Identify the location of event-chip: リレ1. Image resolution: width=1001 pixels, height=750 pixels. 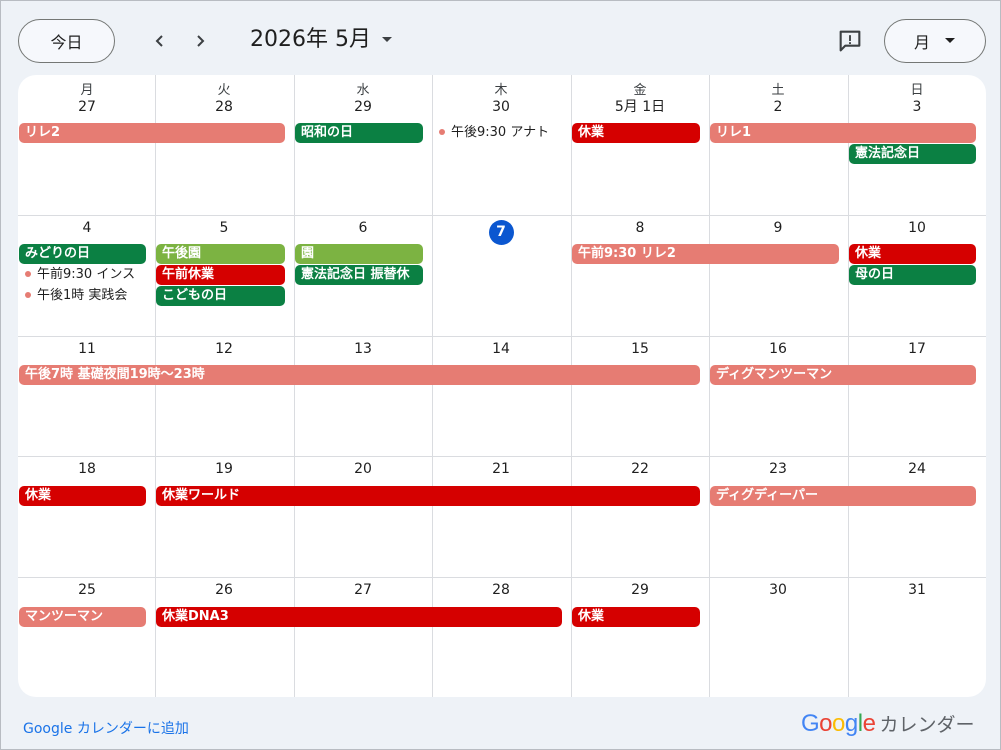
(843, 133).